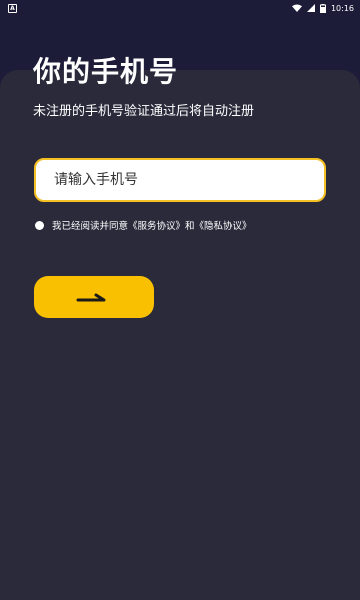 The width and height of the screenshot is (360, 600). What do you see at coordinates (223, 225) in the screenshot?
I see `privacy-agreement-link: 《隐私协议》` at bounding box center [223, 225].